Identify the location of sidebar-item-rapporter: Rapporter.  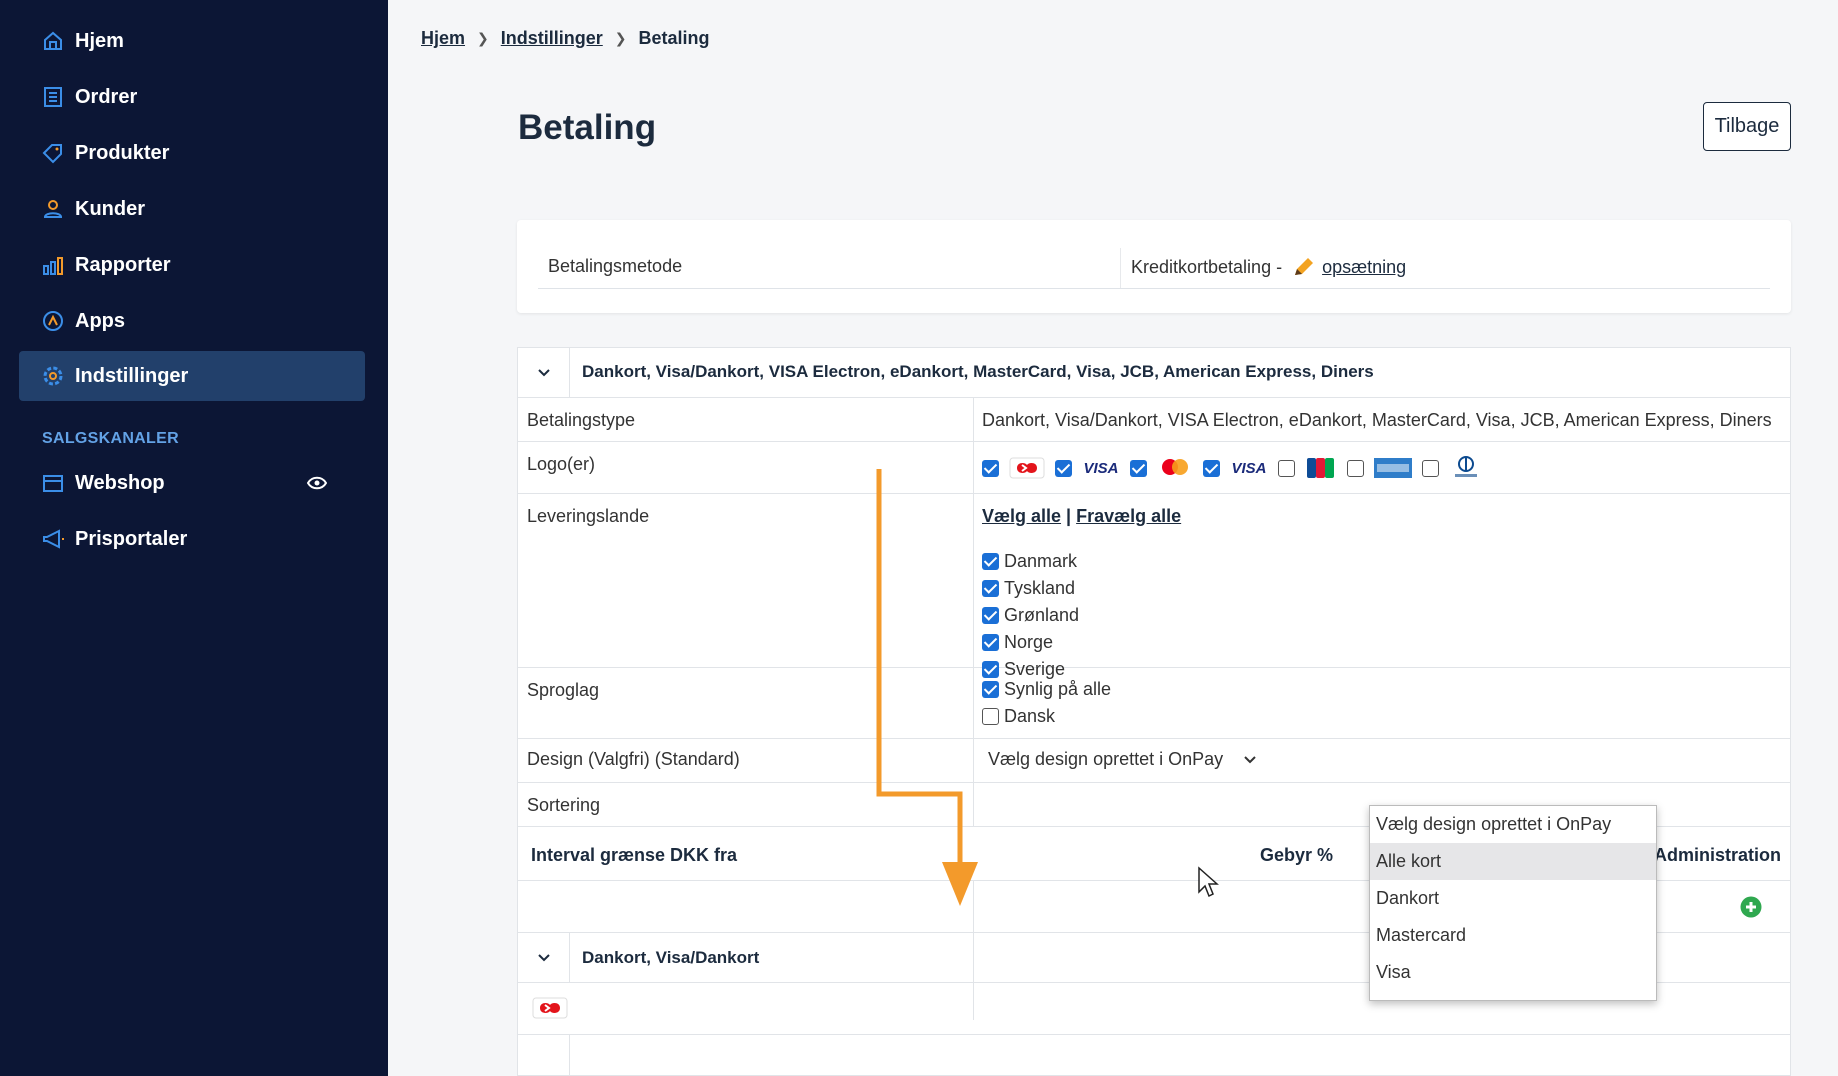
(192, 265).